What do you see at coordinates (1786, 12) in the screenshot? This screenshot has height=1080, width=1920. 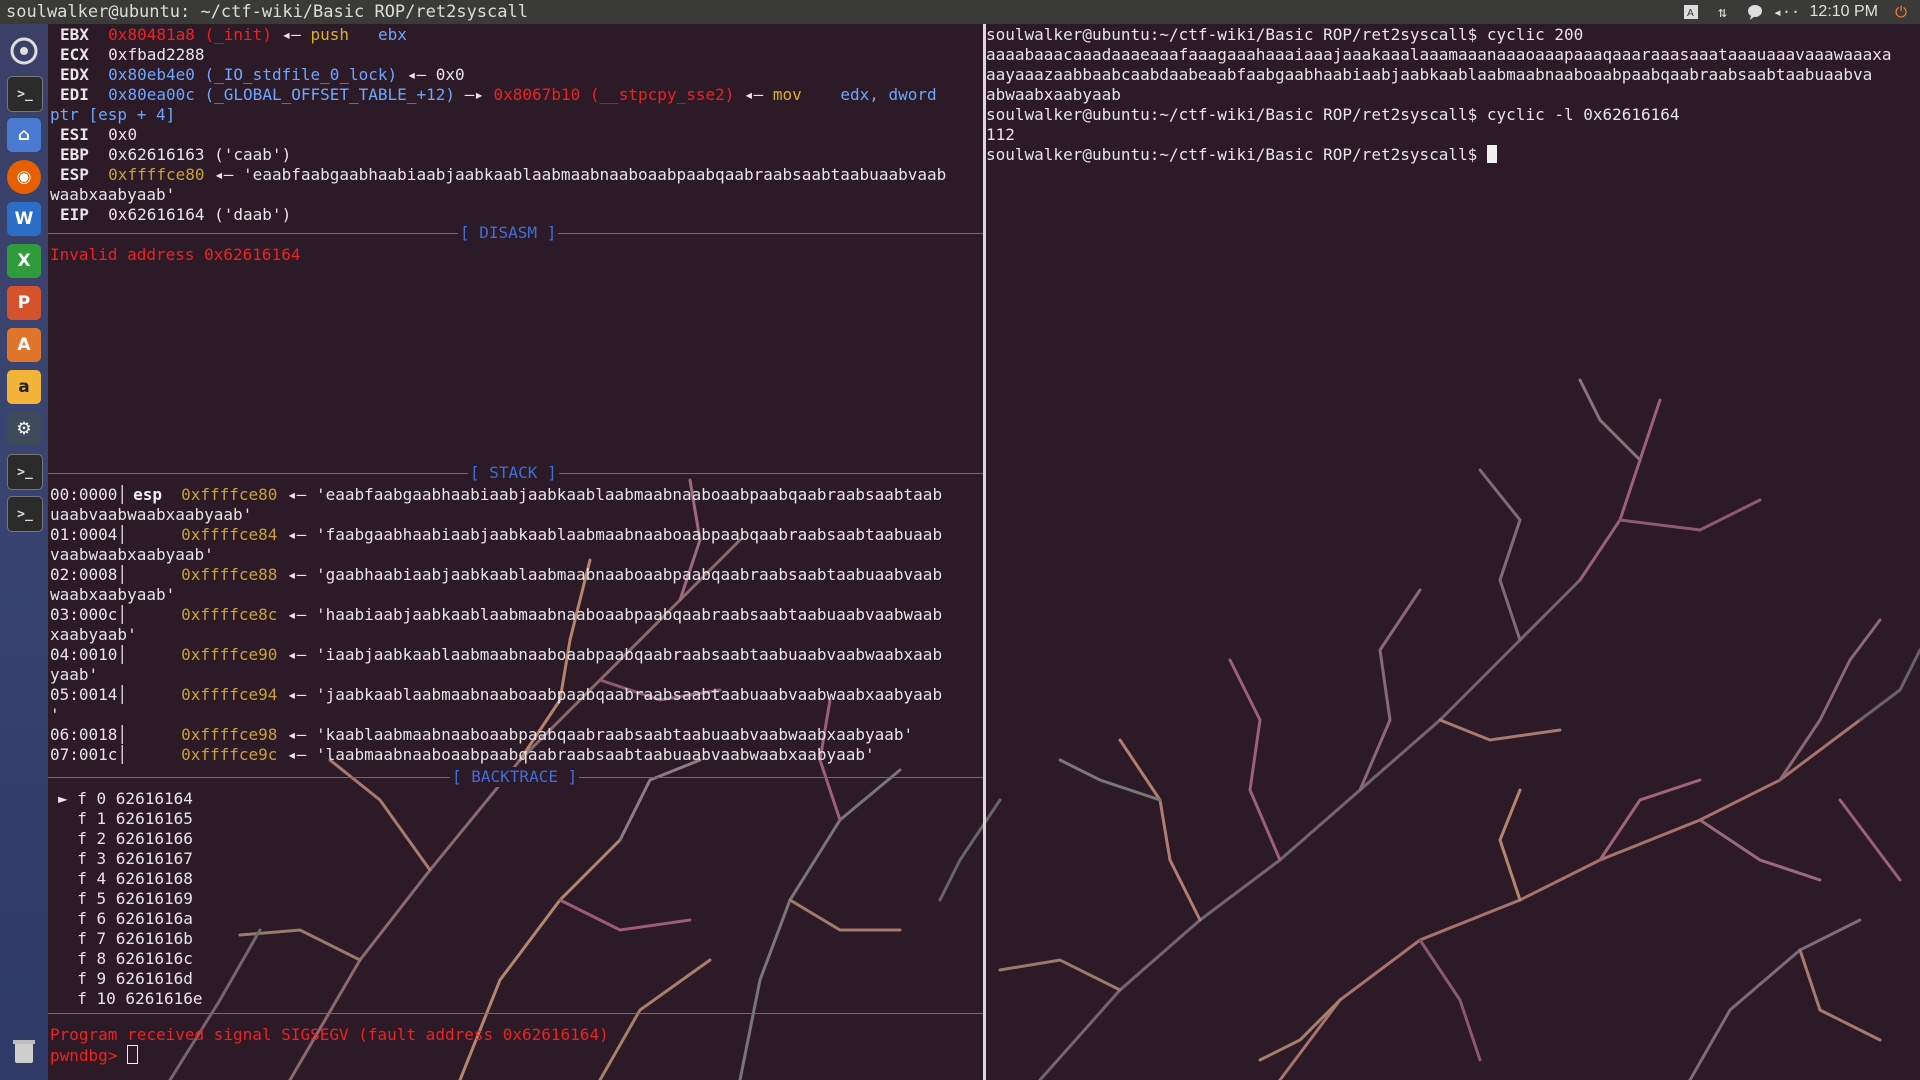 I see `volume-icon: ◂··` at bounding box center [1786, 12].